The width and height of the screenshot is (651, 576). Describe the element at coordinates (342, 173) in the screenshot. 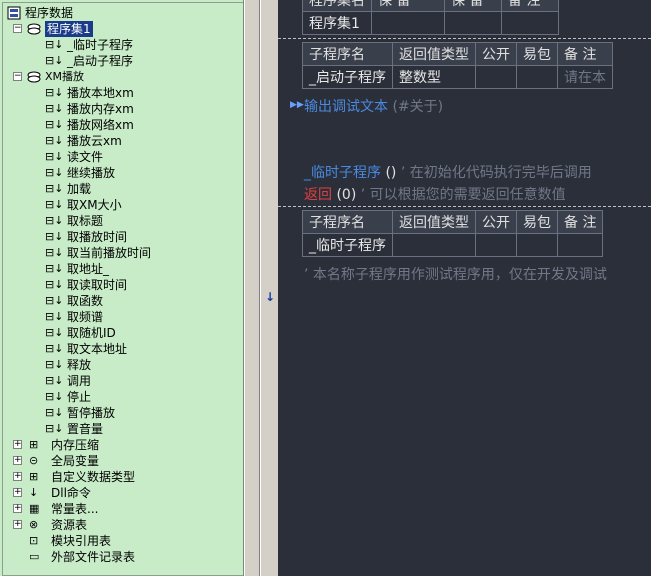

I see `subroutine-name: _临时子程序` at that location.